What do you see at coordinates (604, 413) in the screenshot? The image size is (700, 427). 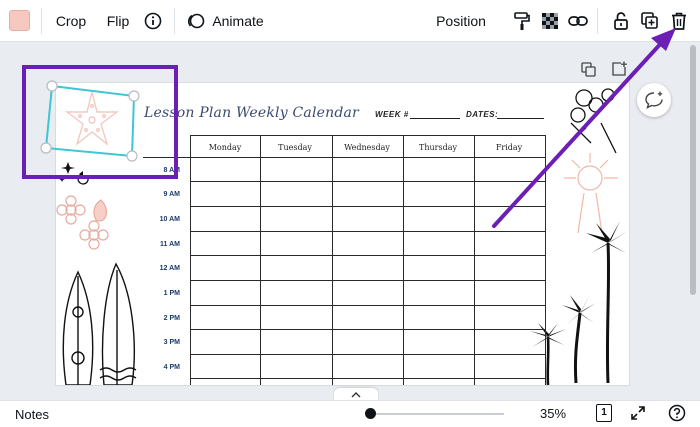 I see `page-count-button: 1` at bounding box center [604, 413].